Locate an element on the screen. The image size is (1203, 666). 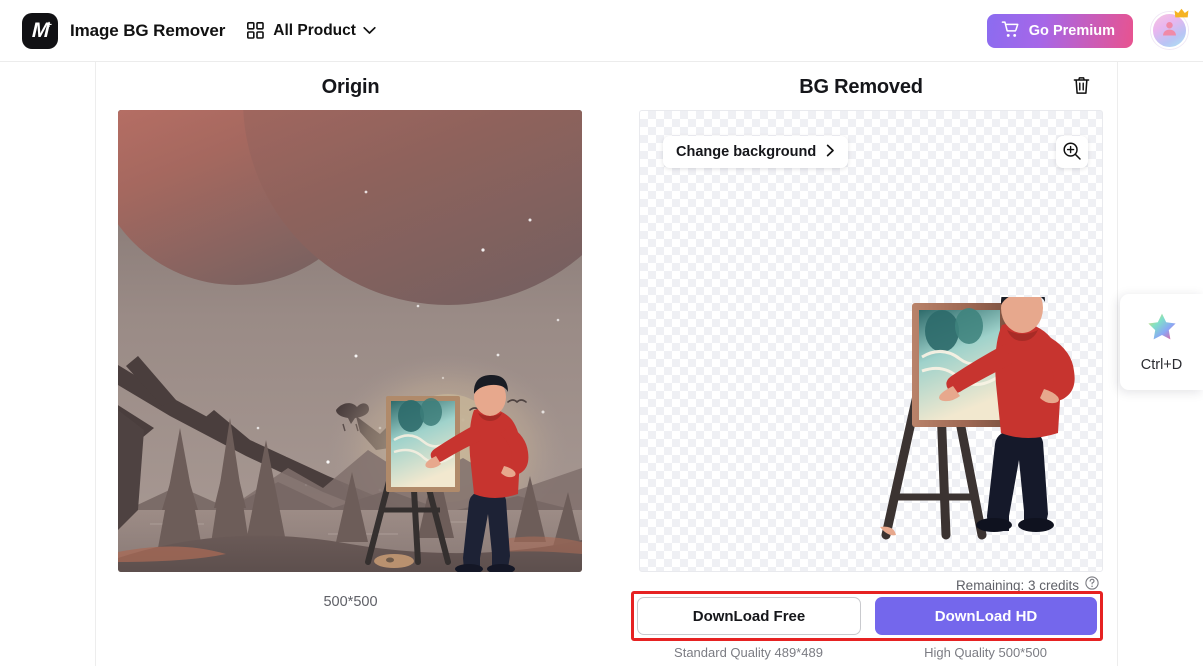
trash-icon is located at coordinates (1081, 87).